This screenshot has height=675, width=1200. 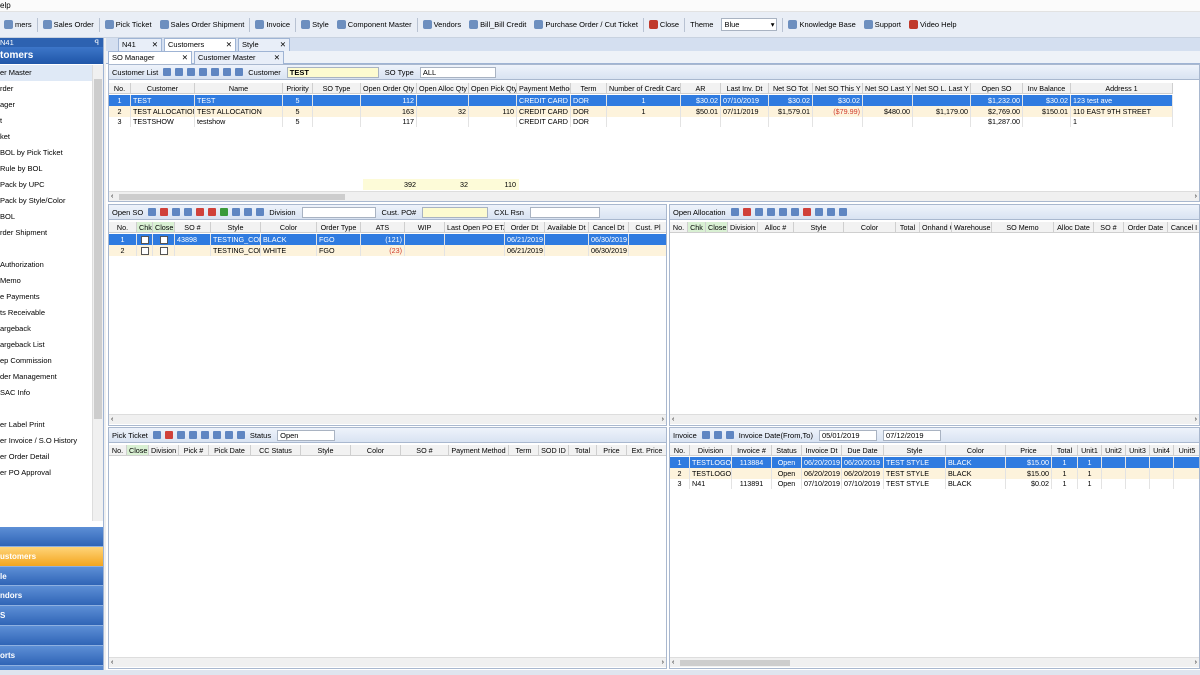 I want to click on column-header: Net SO This Y, so click(x=838, y=88).